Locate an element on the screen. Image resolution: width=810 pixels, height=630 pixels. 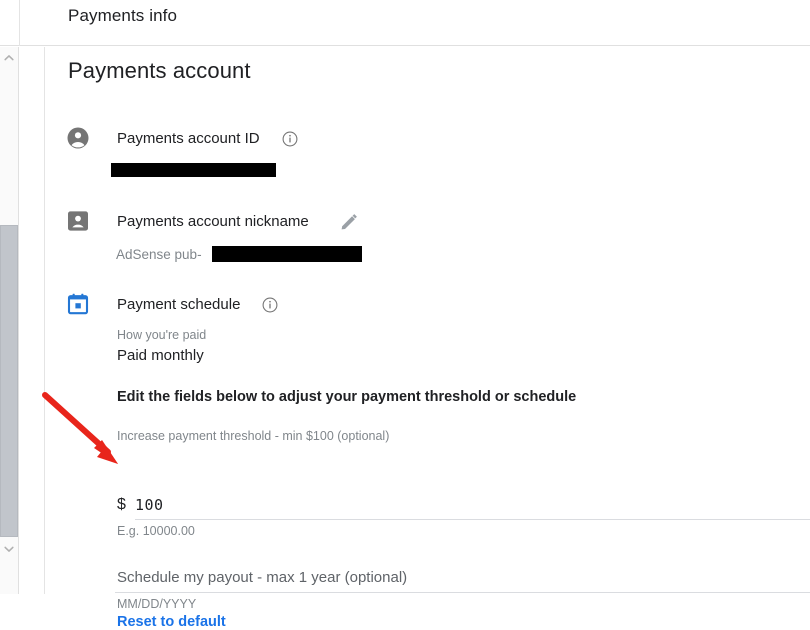
top-bar-divider is located at coordinates (19, 23).